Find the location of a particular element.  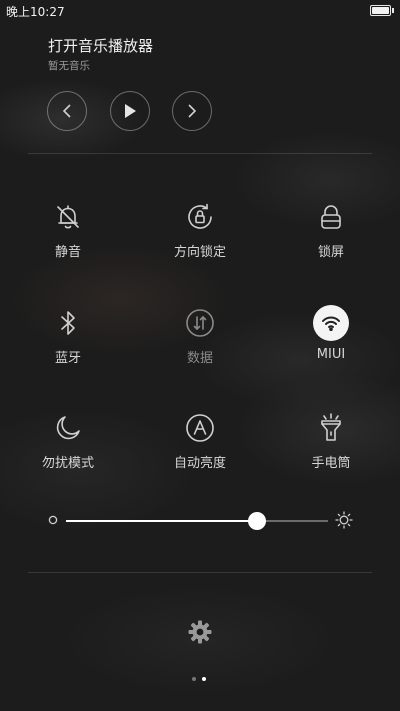

toggle-mobile-data: 数据 is located at coordinates (200, 345).